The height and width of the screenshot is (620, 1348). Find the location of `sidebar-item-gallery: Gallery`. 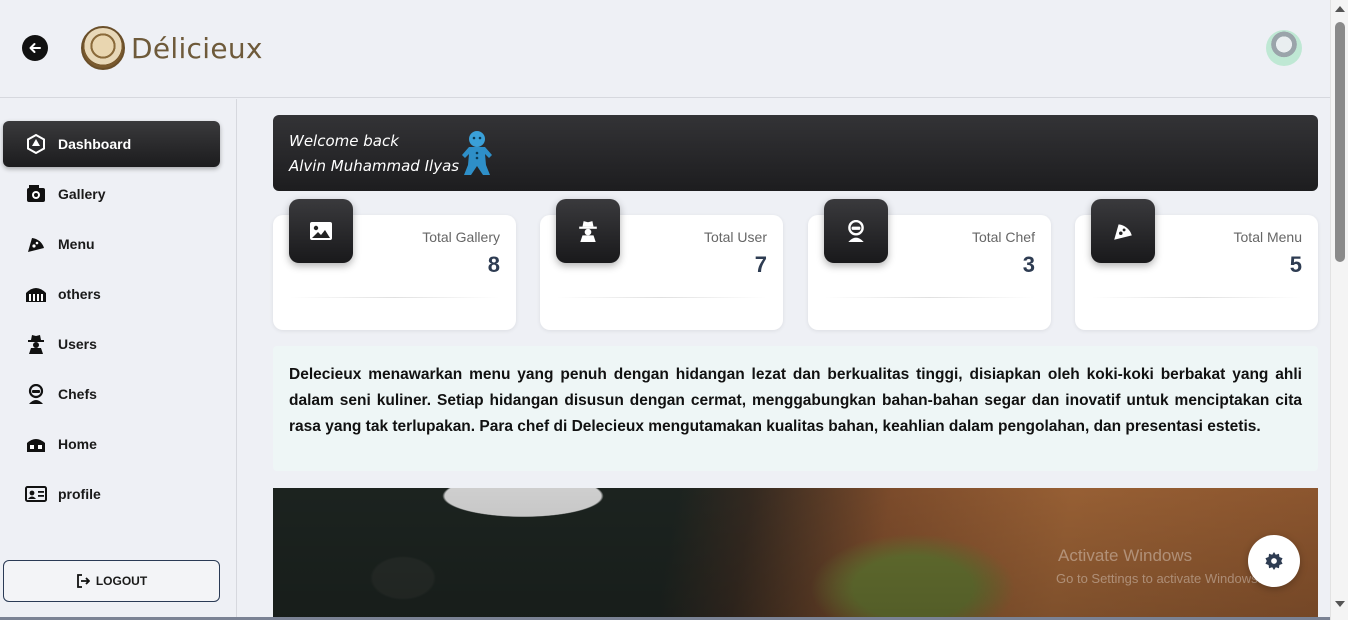

sidebar-item-gallery: Gallery is located at coordinates (111, 194).